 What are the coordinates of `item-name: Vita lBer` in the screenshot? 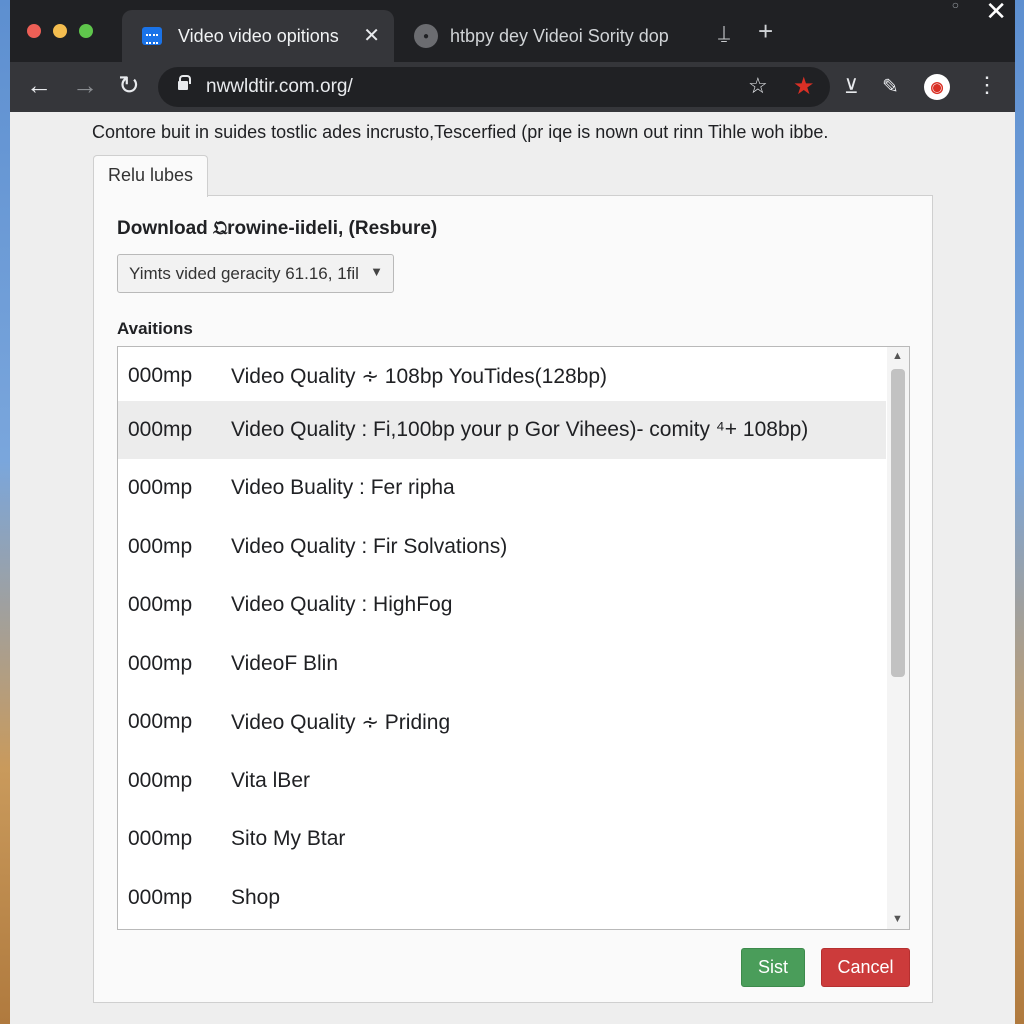 It's located at (270, 780).